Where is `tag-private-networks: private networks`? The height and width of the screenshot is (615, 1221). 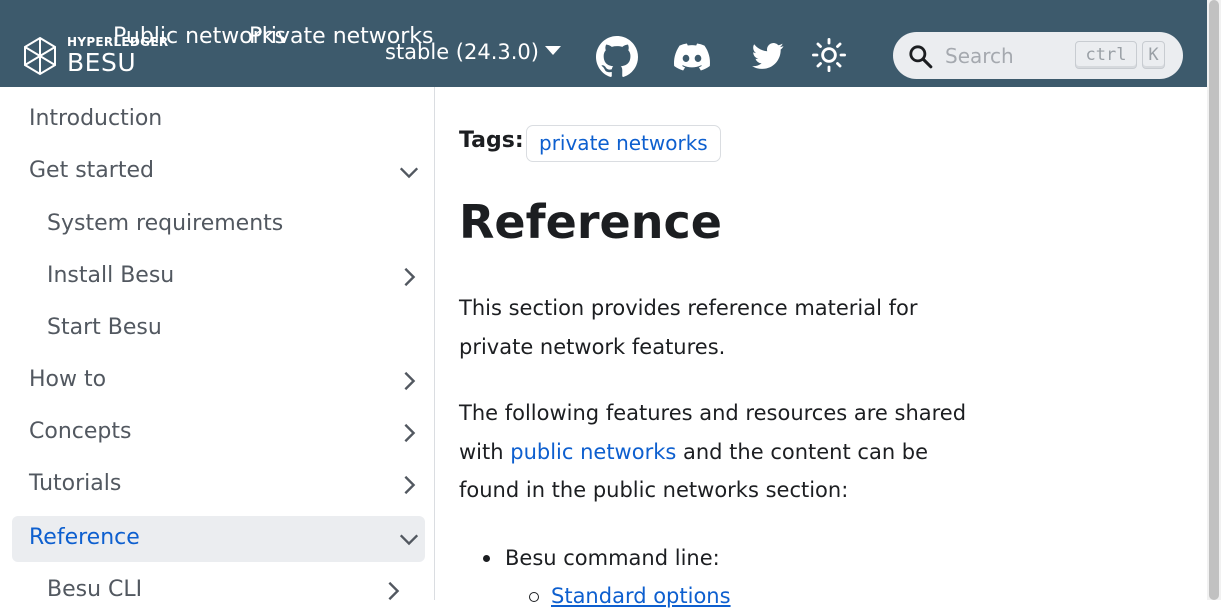
tag-private-networks: private networks is located at coordinates (623, 143).